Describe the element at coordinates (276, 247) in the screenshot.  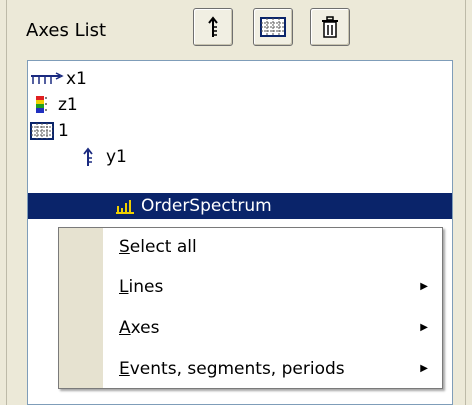
I see `menu-item-select-all: Select all` at that location.